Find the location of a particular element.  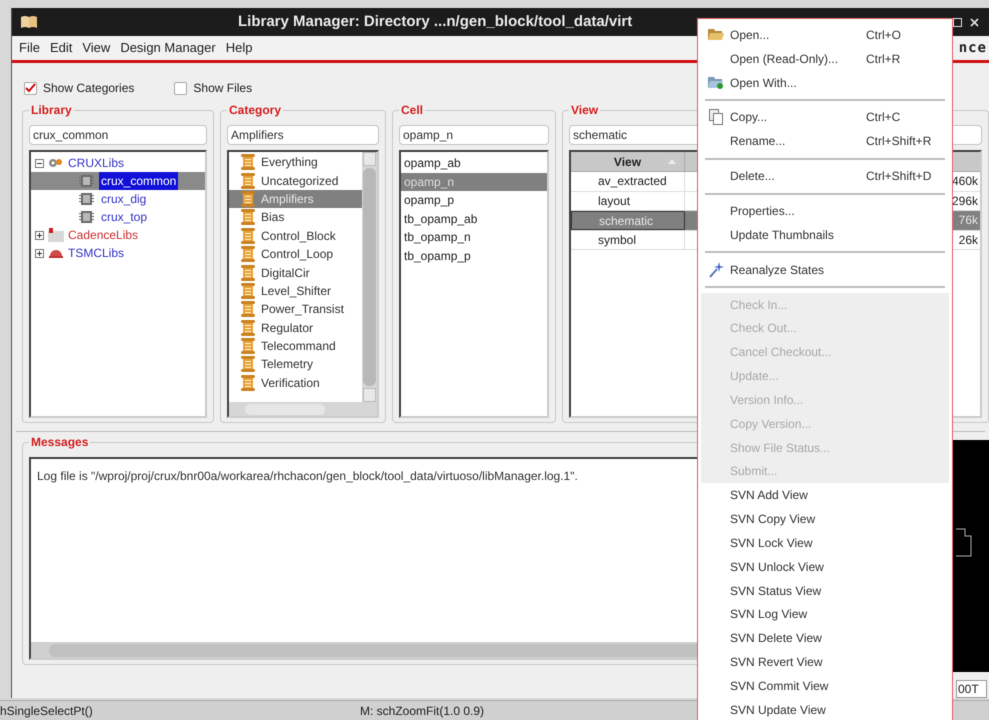

group-title: Library is located at coordinates (51, 110).